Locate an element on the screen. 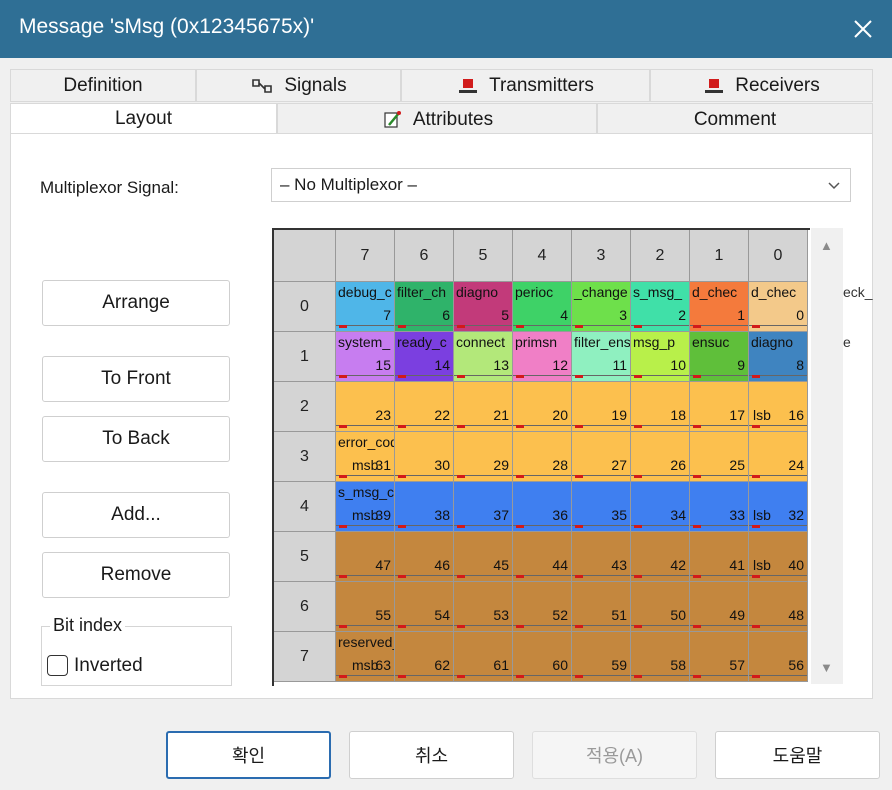 Image resolution: width=892 pixels, height=790 pixels. bit-cell: ready_c 14 is located at coordinates (424, 357).